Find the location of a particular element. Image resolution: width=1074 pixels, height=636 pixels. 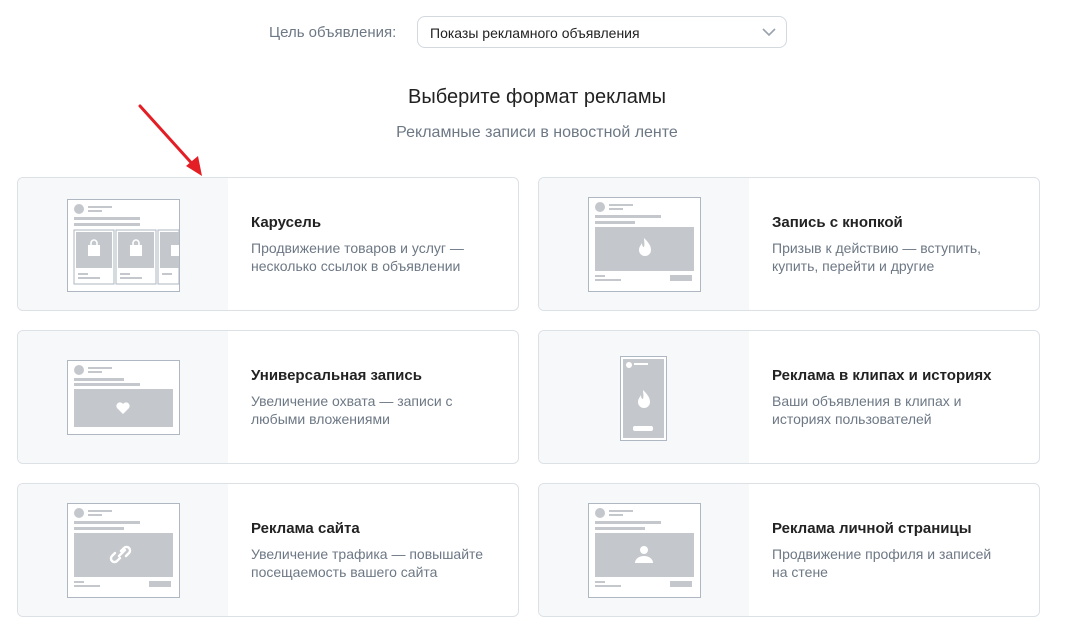

card-description-line: купить, перейти и другие is located at coordinates (853, 266).